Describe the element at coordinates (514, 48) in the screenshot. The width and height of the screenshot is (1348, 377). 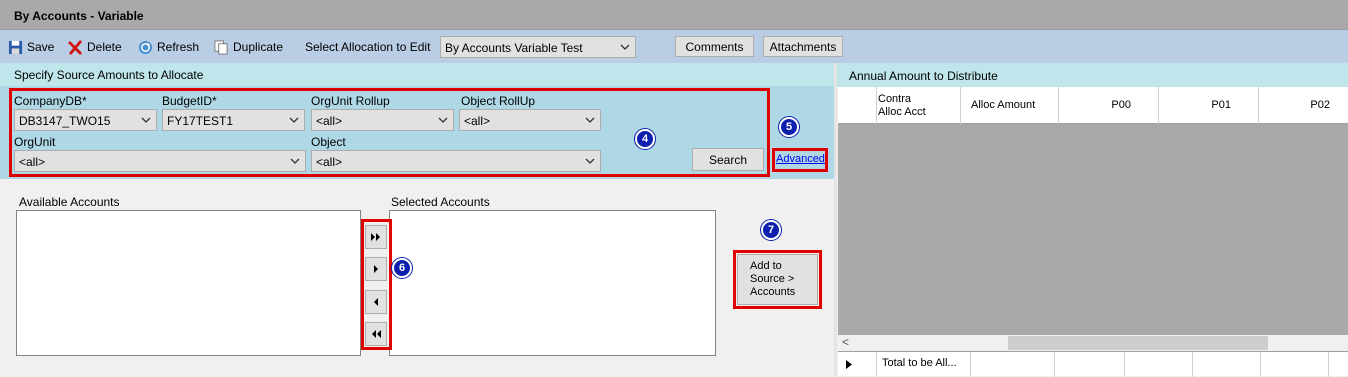
I see `allocation-select-value: By Accounts Variable Test` at that location.